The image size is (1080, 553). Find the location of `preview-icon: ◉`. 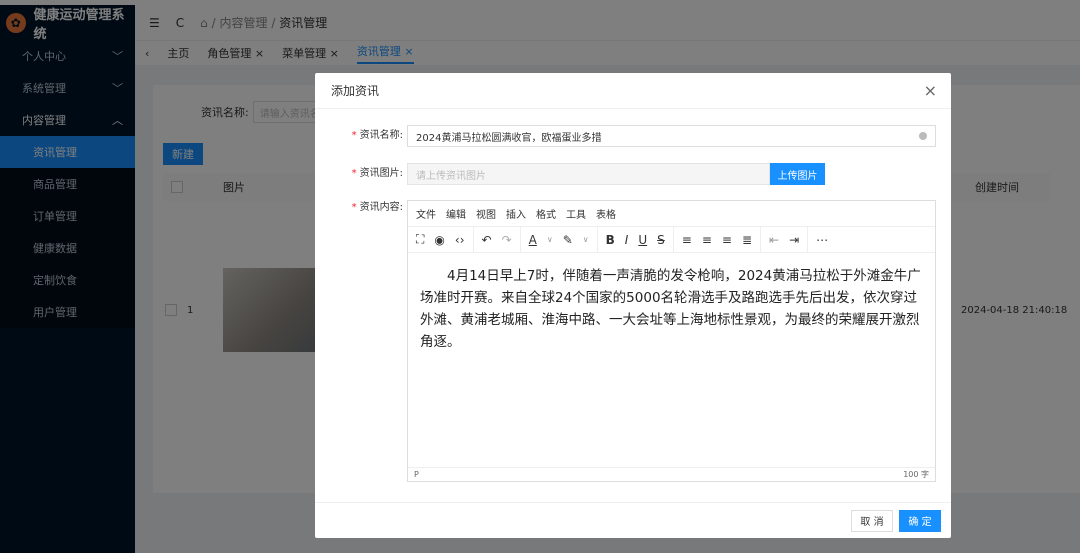

preview-icon: ◉ is located at coordinates (439, 240).